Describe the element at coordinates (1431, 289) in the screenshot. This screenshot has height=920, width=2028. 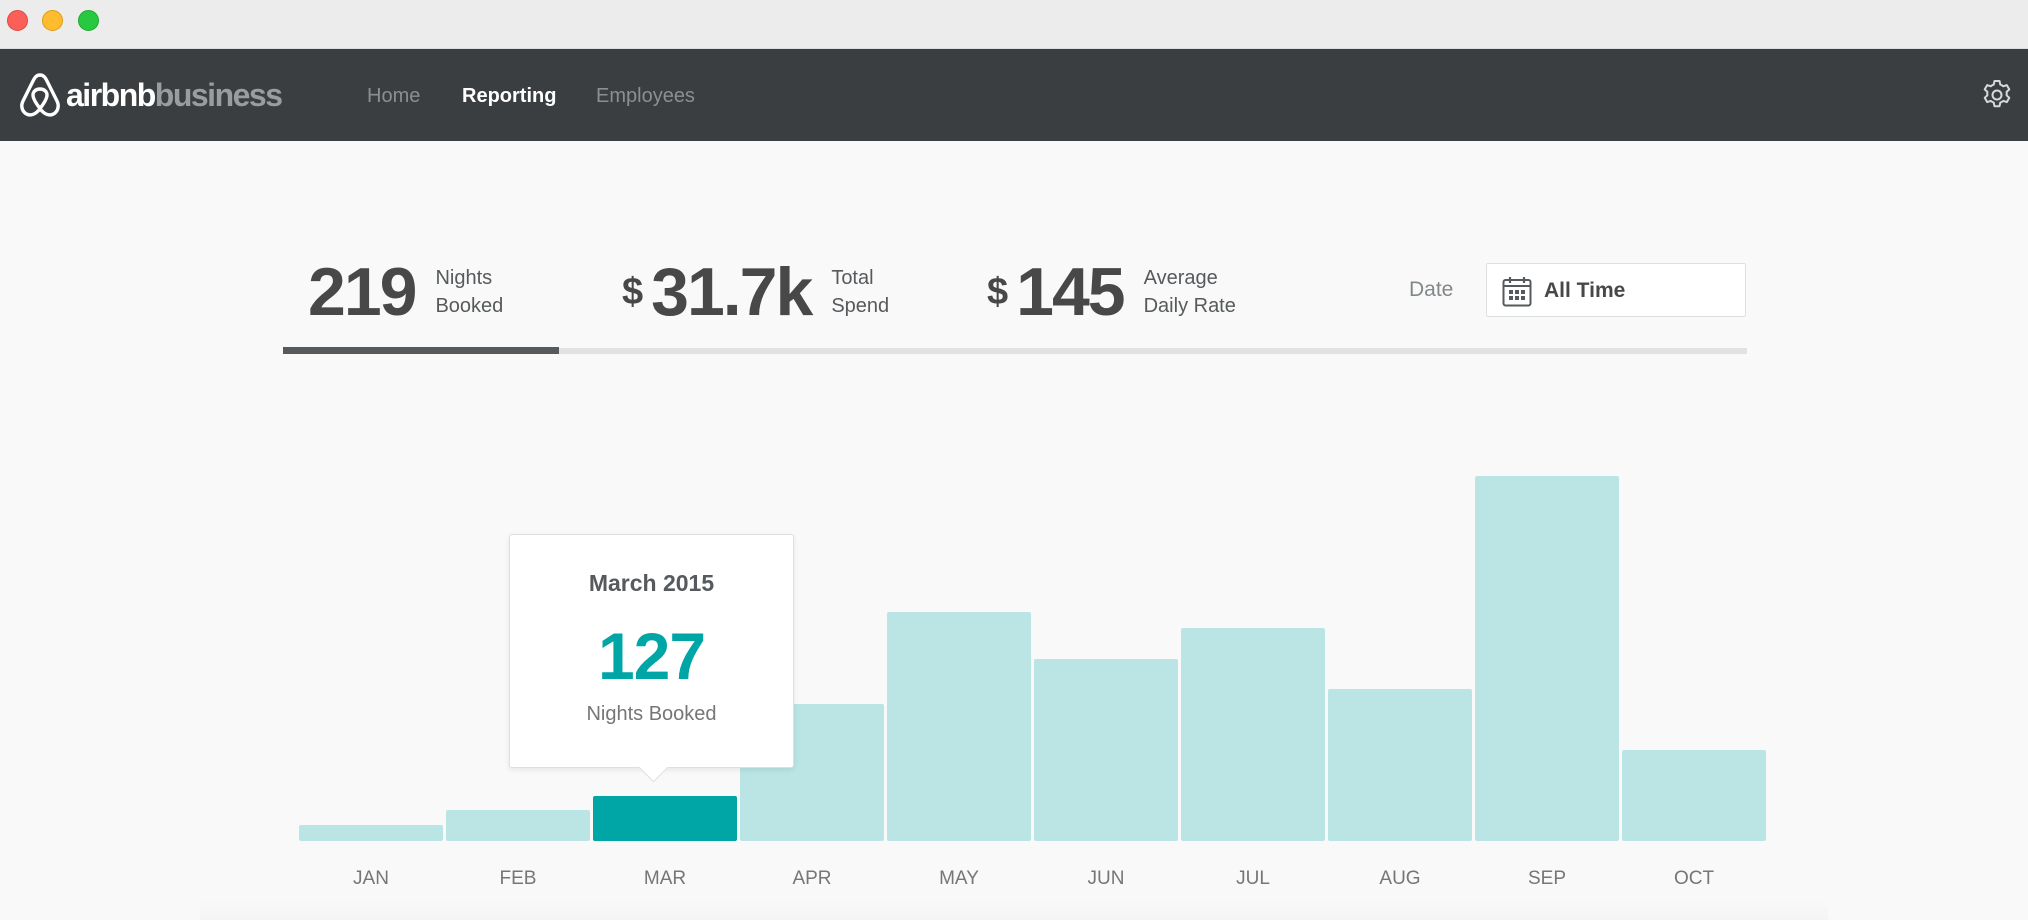
I see `date-filter-label: Date` at that location.